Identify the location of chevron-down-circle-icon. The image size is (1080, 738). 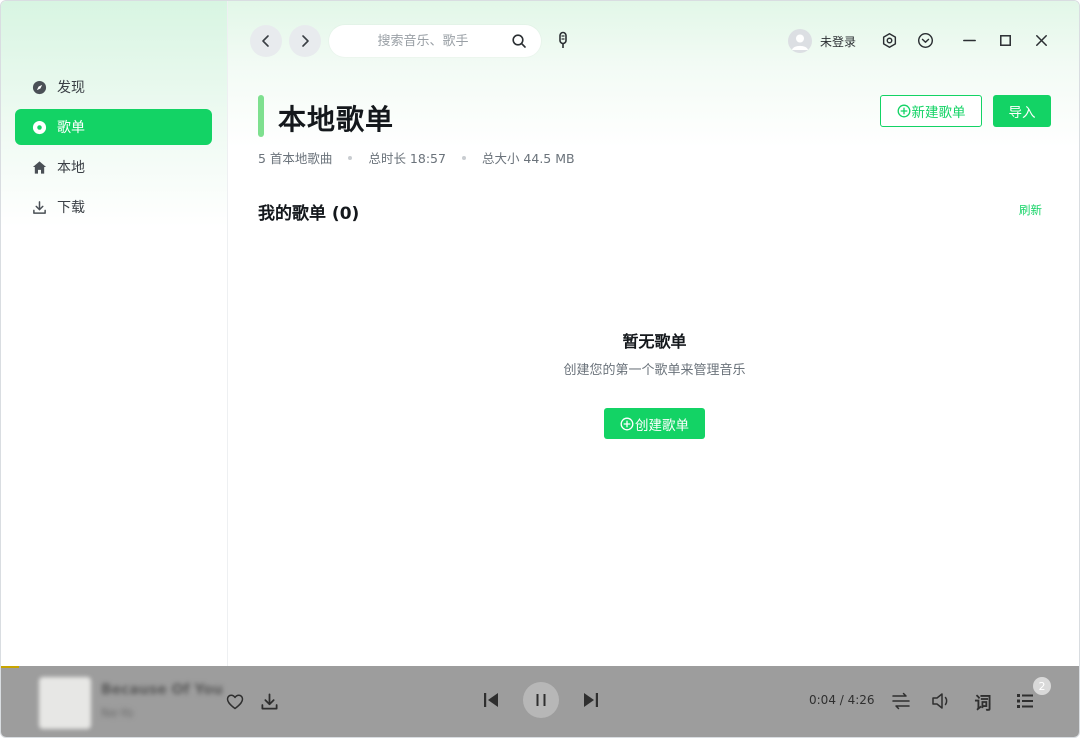
(925, 40).